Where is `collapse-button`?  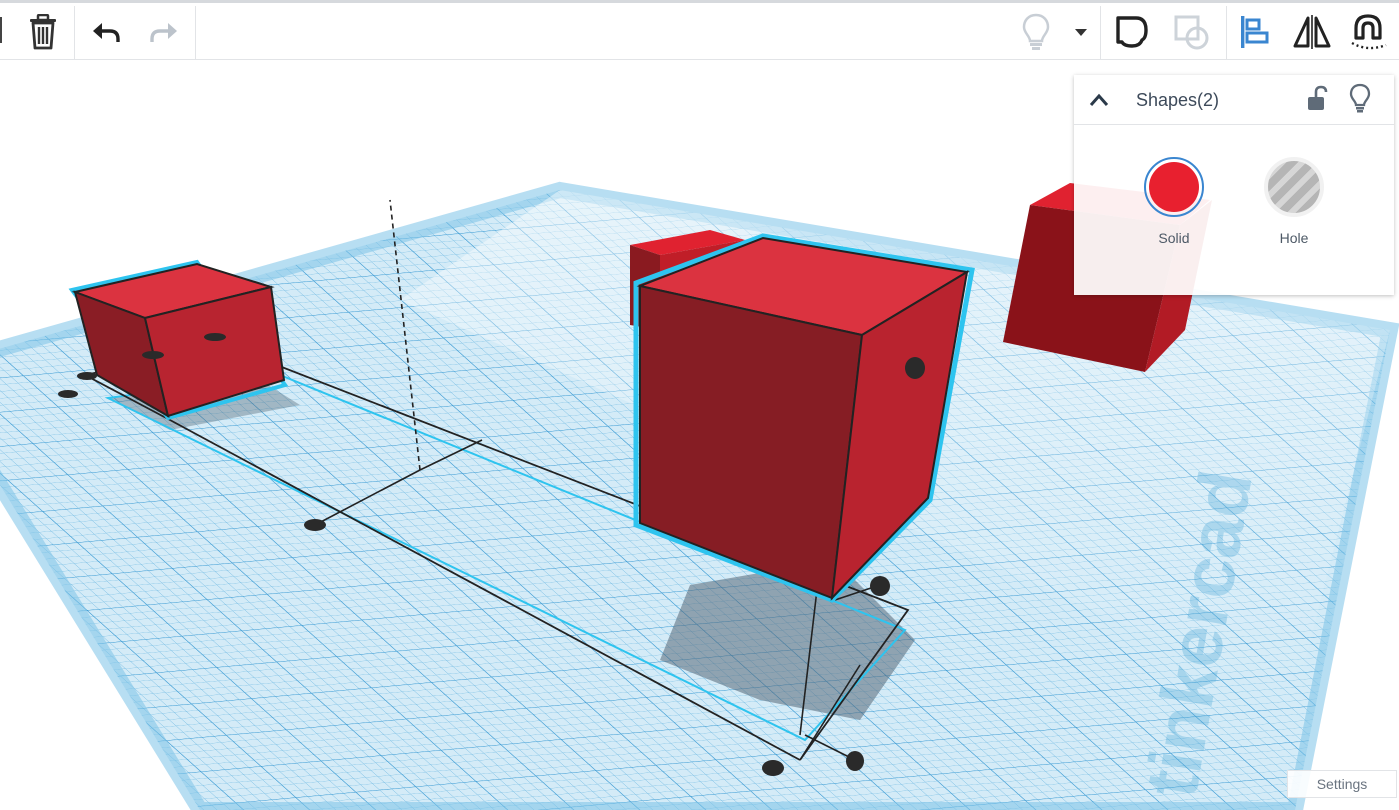
collapse-button is located at coordinates (1099, 100).